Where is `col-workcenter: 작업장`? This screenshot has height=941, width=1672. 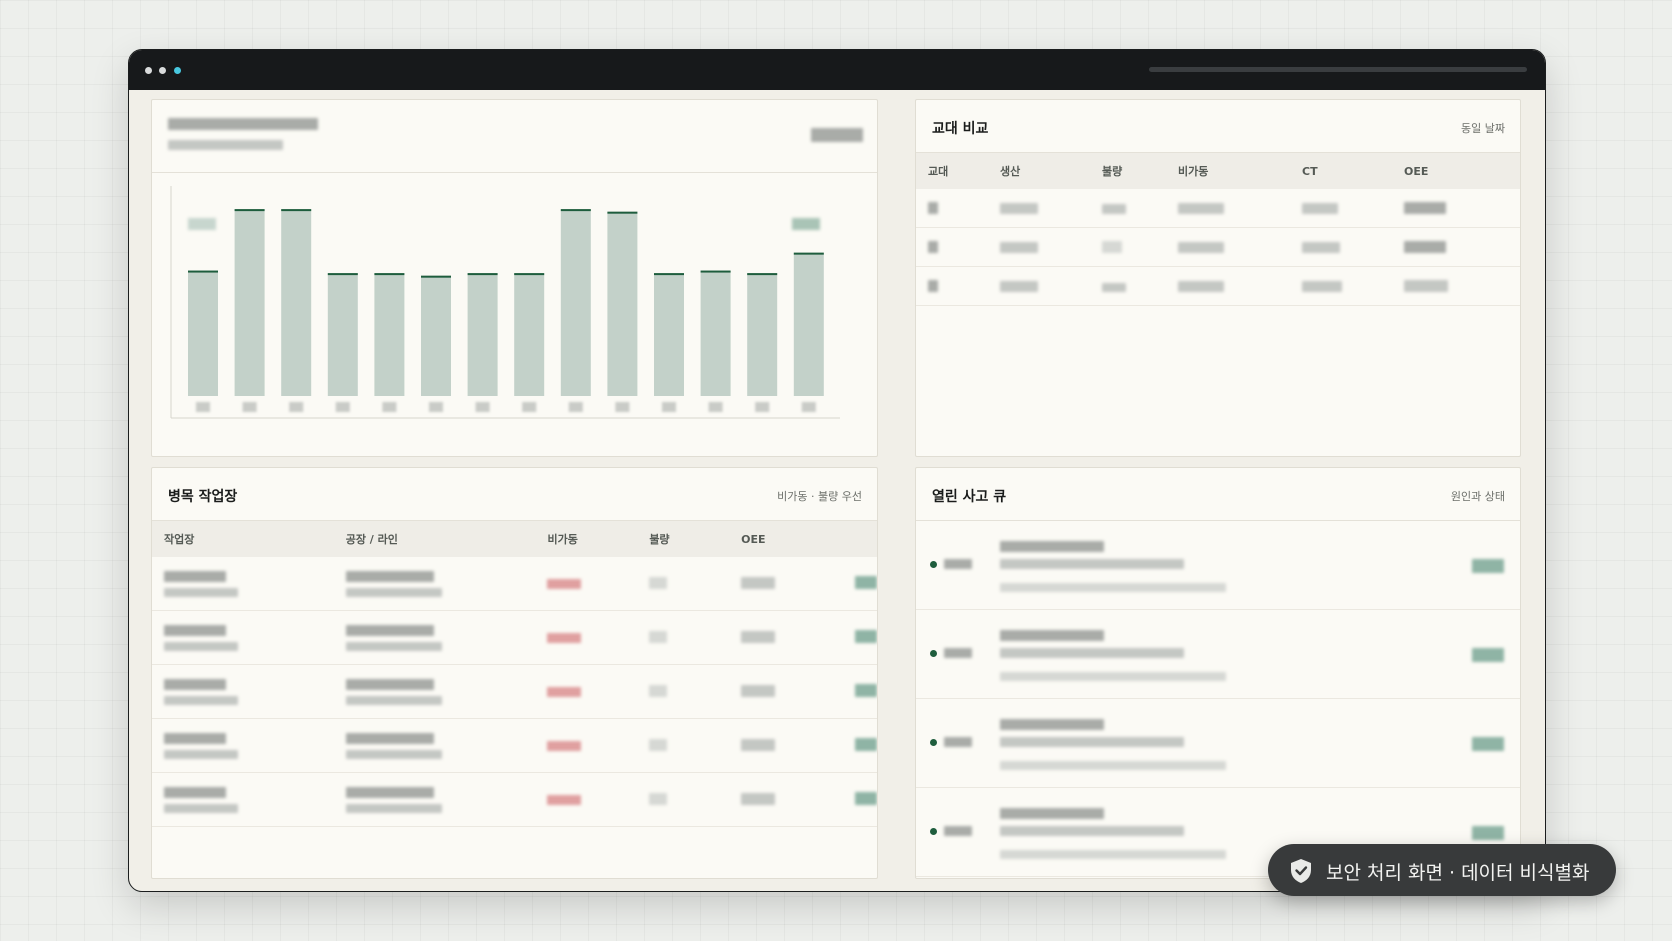 col-workcenter: 작업장 is located at coordinates (243, 539).